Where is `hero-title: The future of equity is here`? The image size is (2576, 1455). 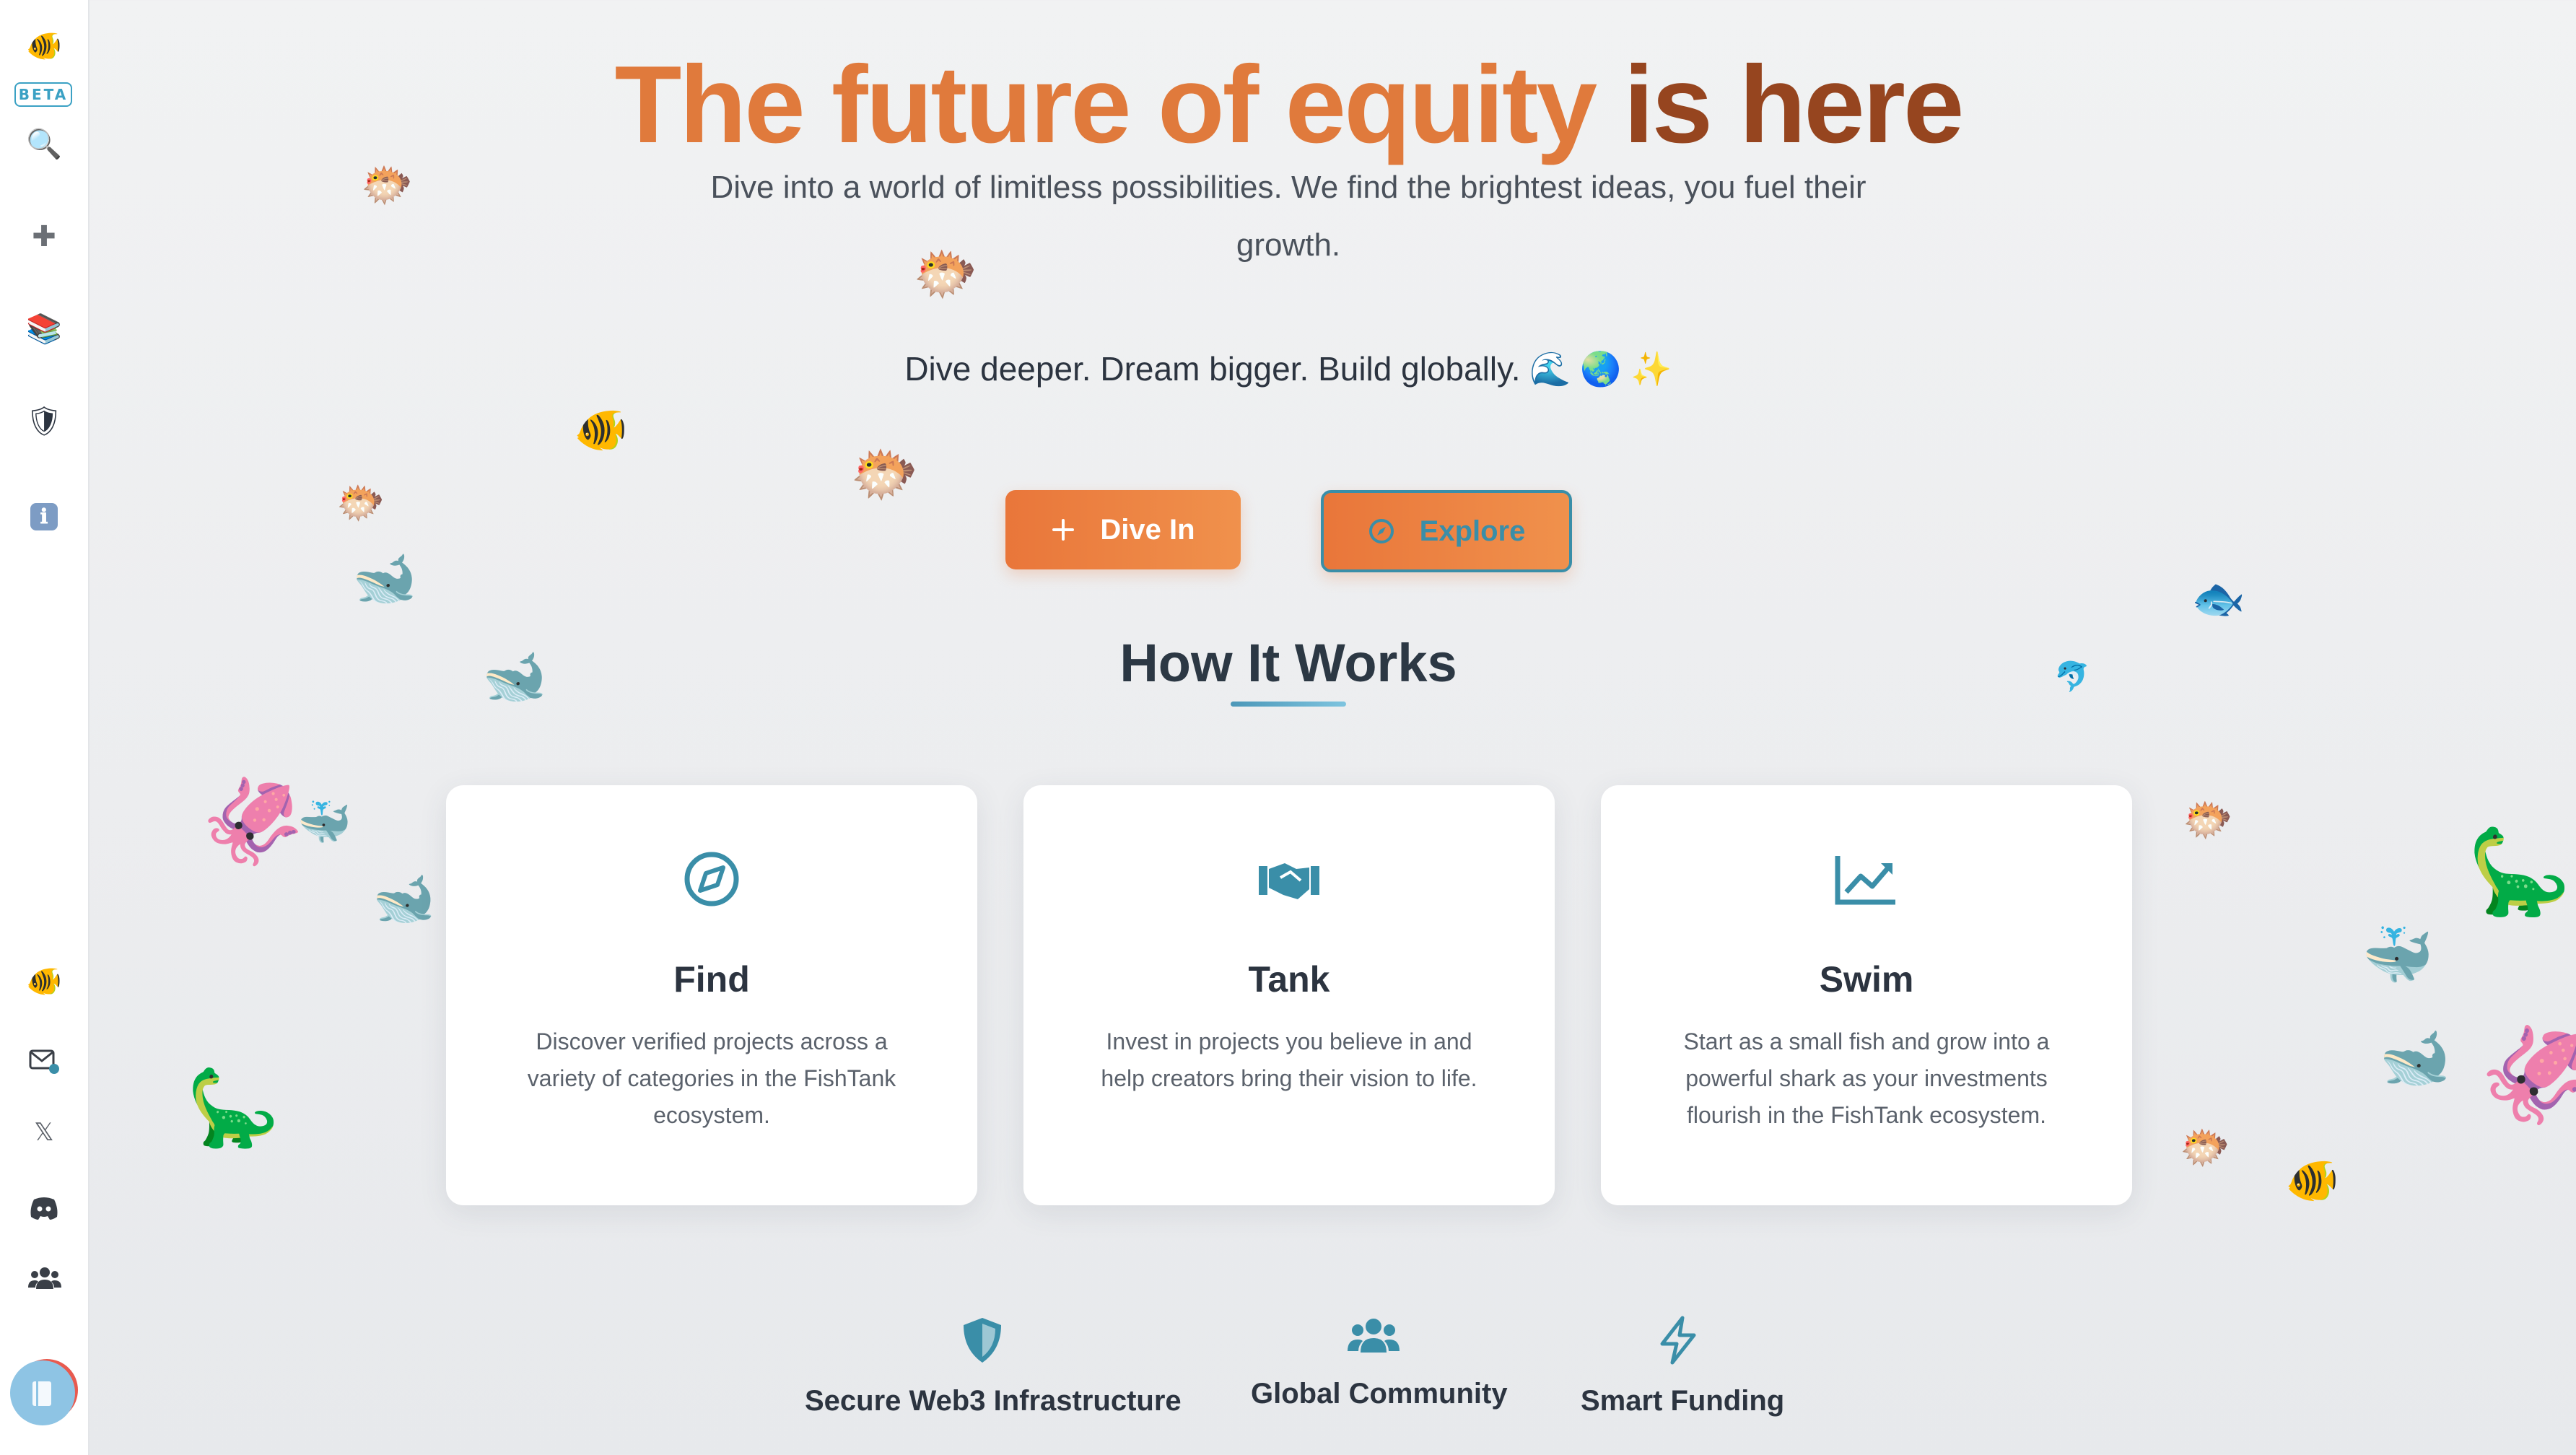
hero-title: The future of equity is here is located at coordinates (1288, 105).